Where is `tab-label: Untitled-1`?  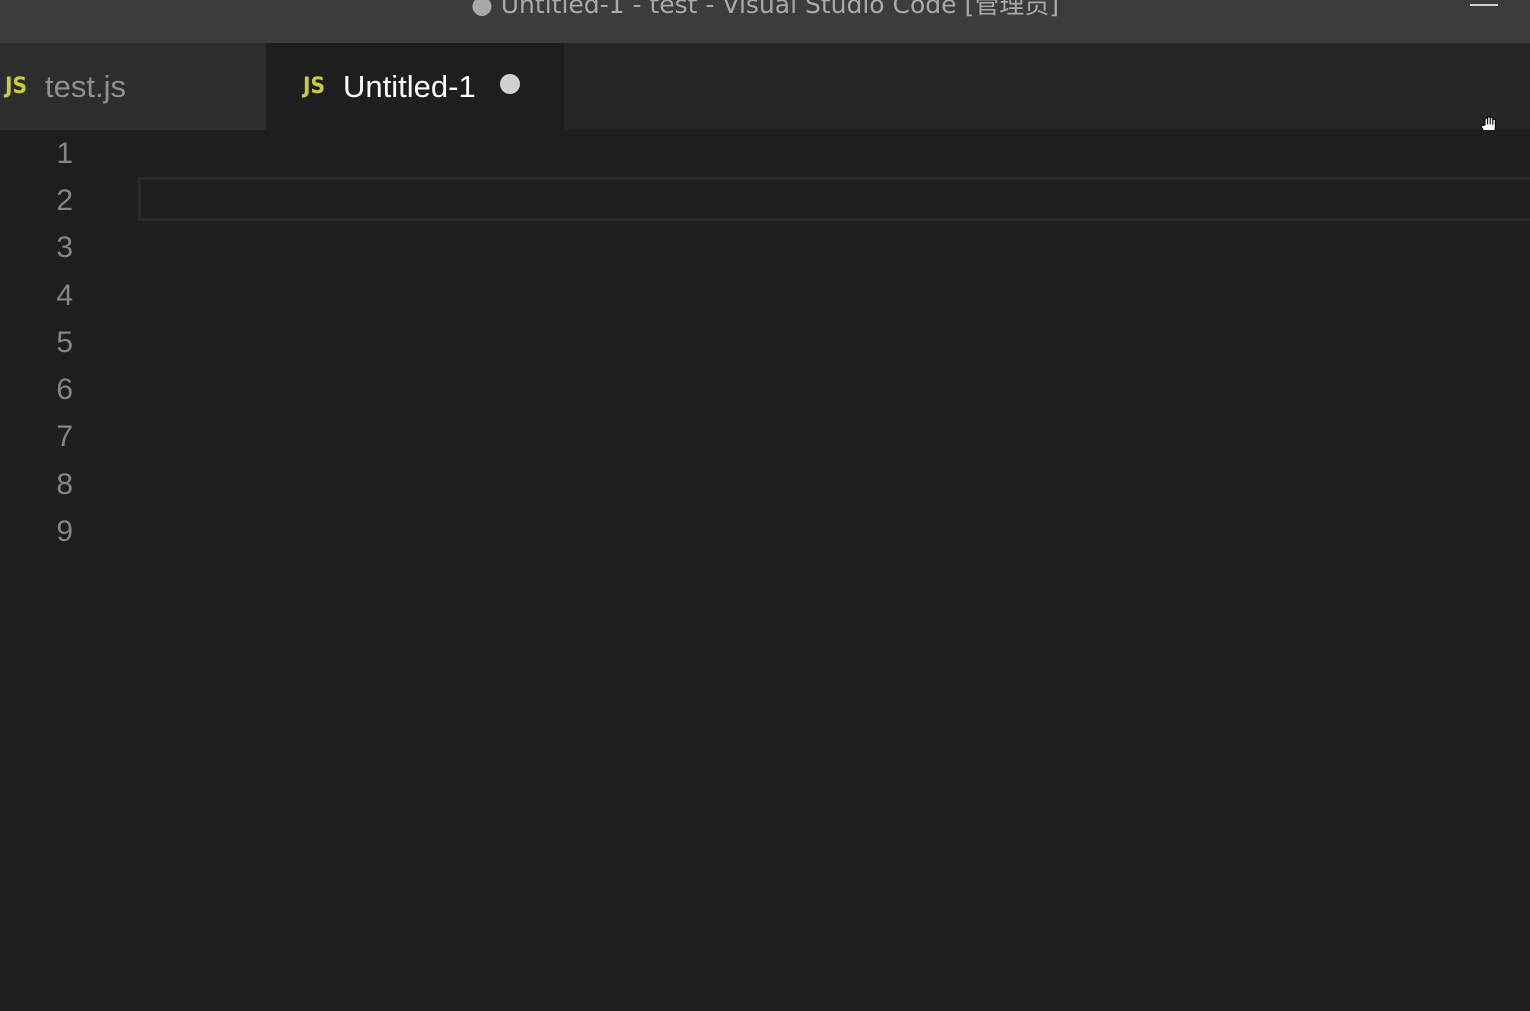 tab-label: Untitled-1 is located at coordinates (409, 86).